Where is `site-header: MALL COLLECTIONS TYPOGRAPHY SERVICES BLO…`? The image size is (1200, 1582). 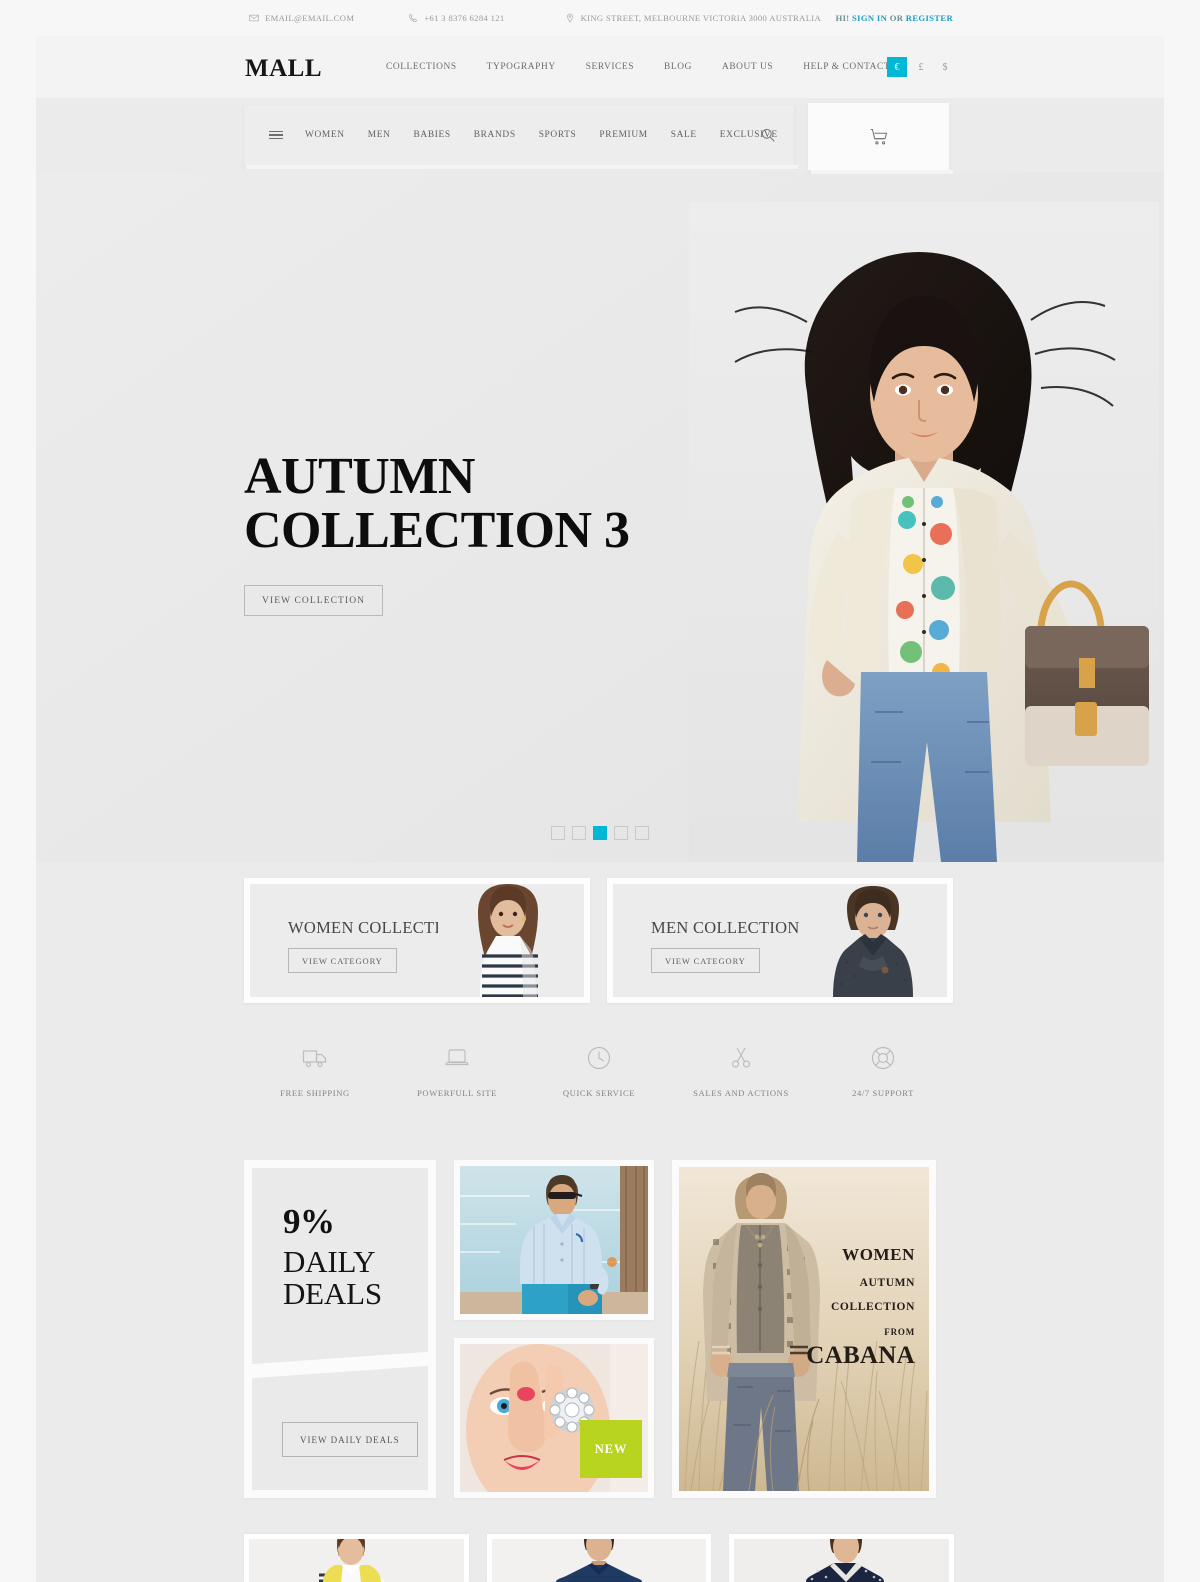 site-header: MALL COLLECTIONS TYPOGRAPHY SERVICES BLO… is located at coordinates (600, 67).